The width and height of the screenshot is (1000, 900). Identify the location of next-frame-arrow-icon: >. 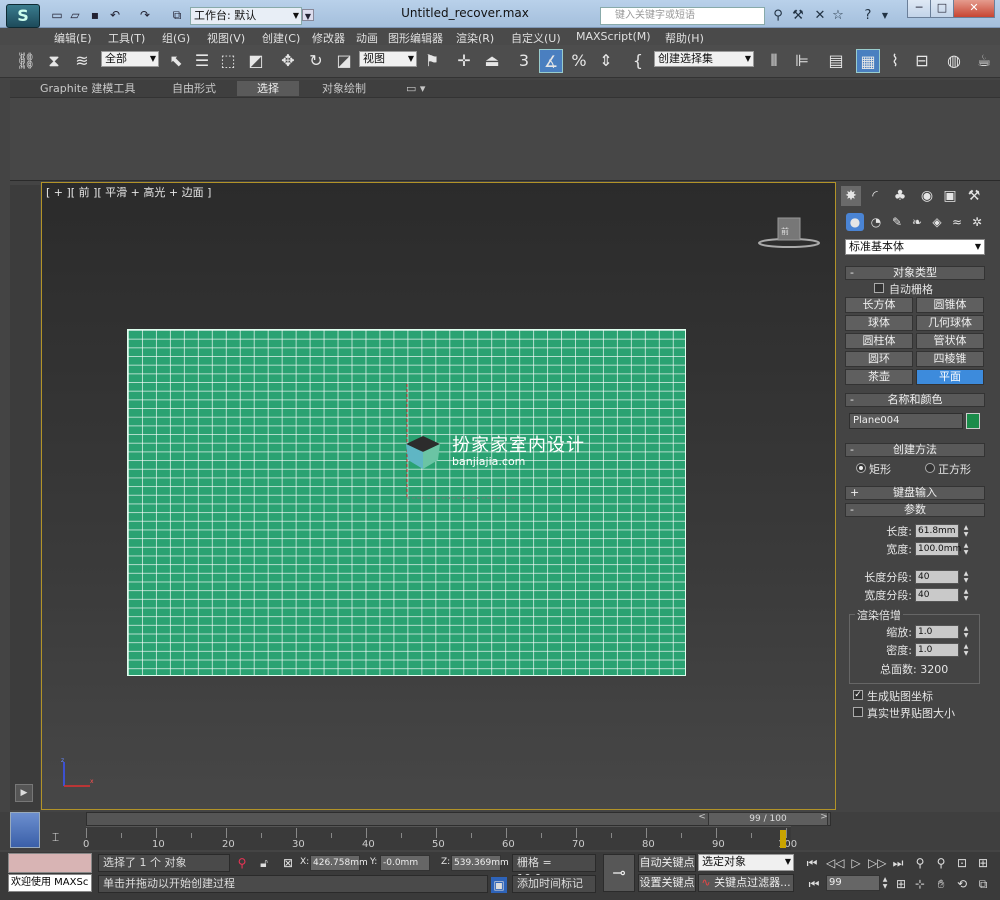
(824, 819).